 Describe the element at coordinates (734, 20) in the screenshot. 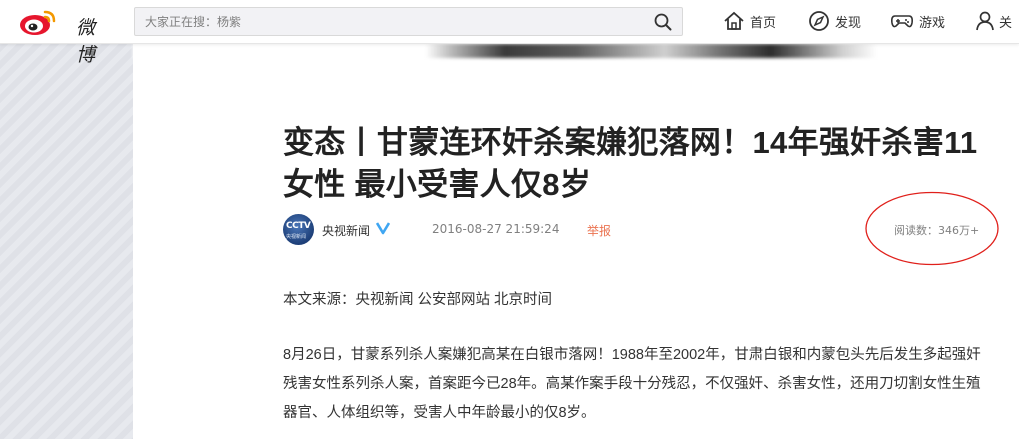

I see `home-icon` at that location.